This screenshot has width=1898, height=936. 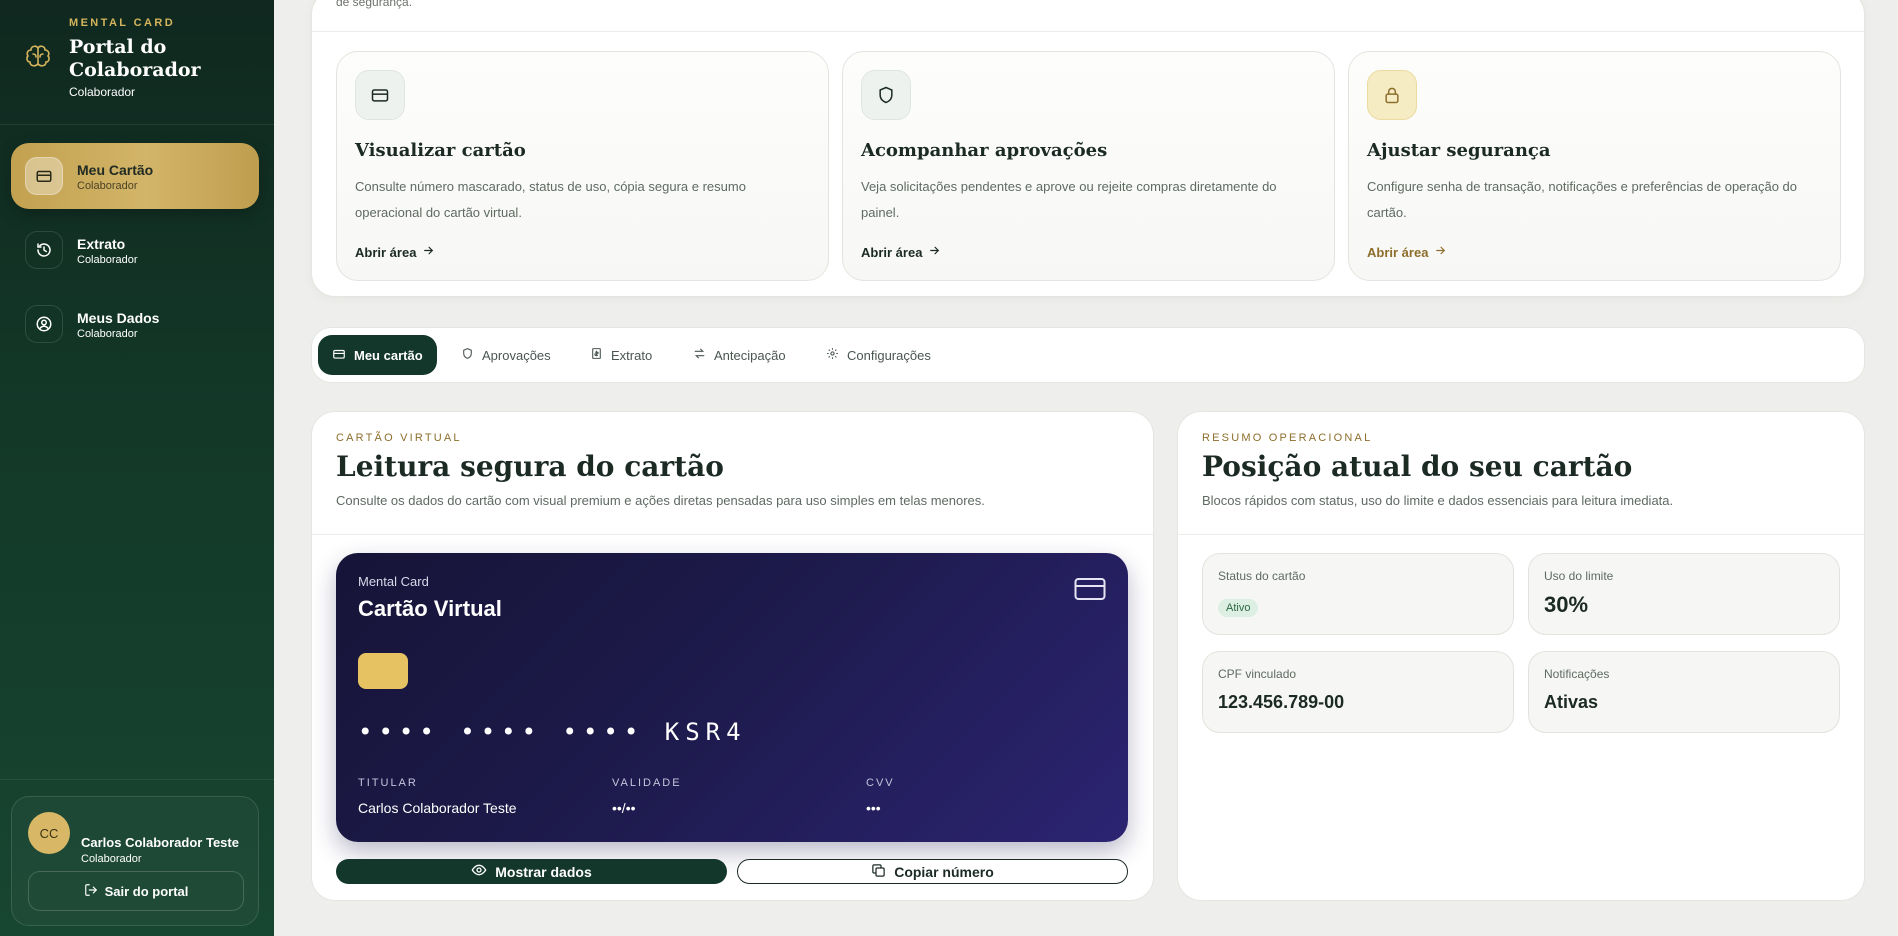 What do you see at coordinates (632, 355) in the screenshot?
I see `tab-label: Extrato` at bounding box center [632, 355].